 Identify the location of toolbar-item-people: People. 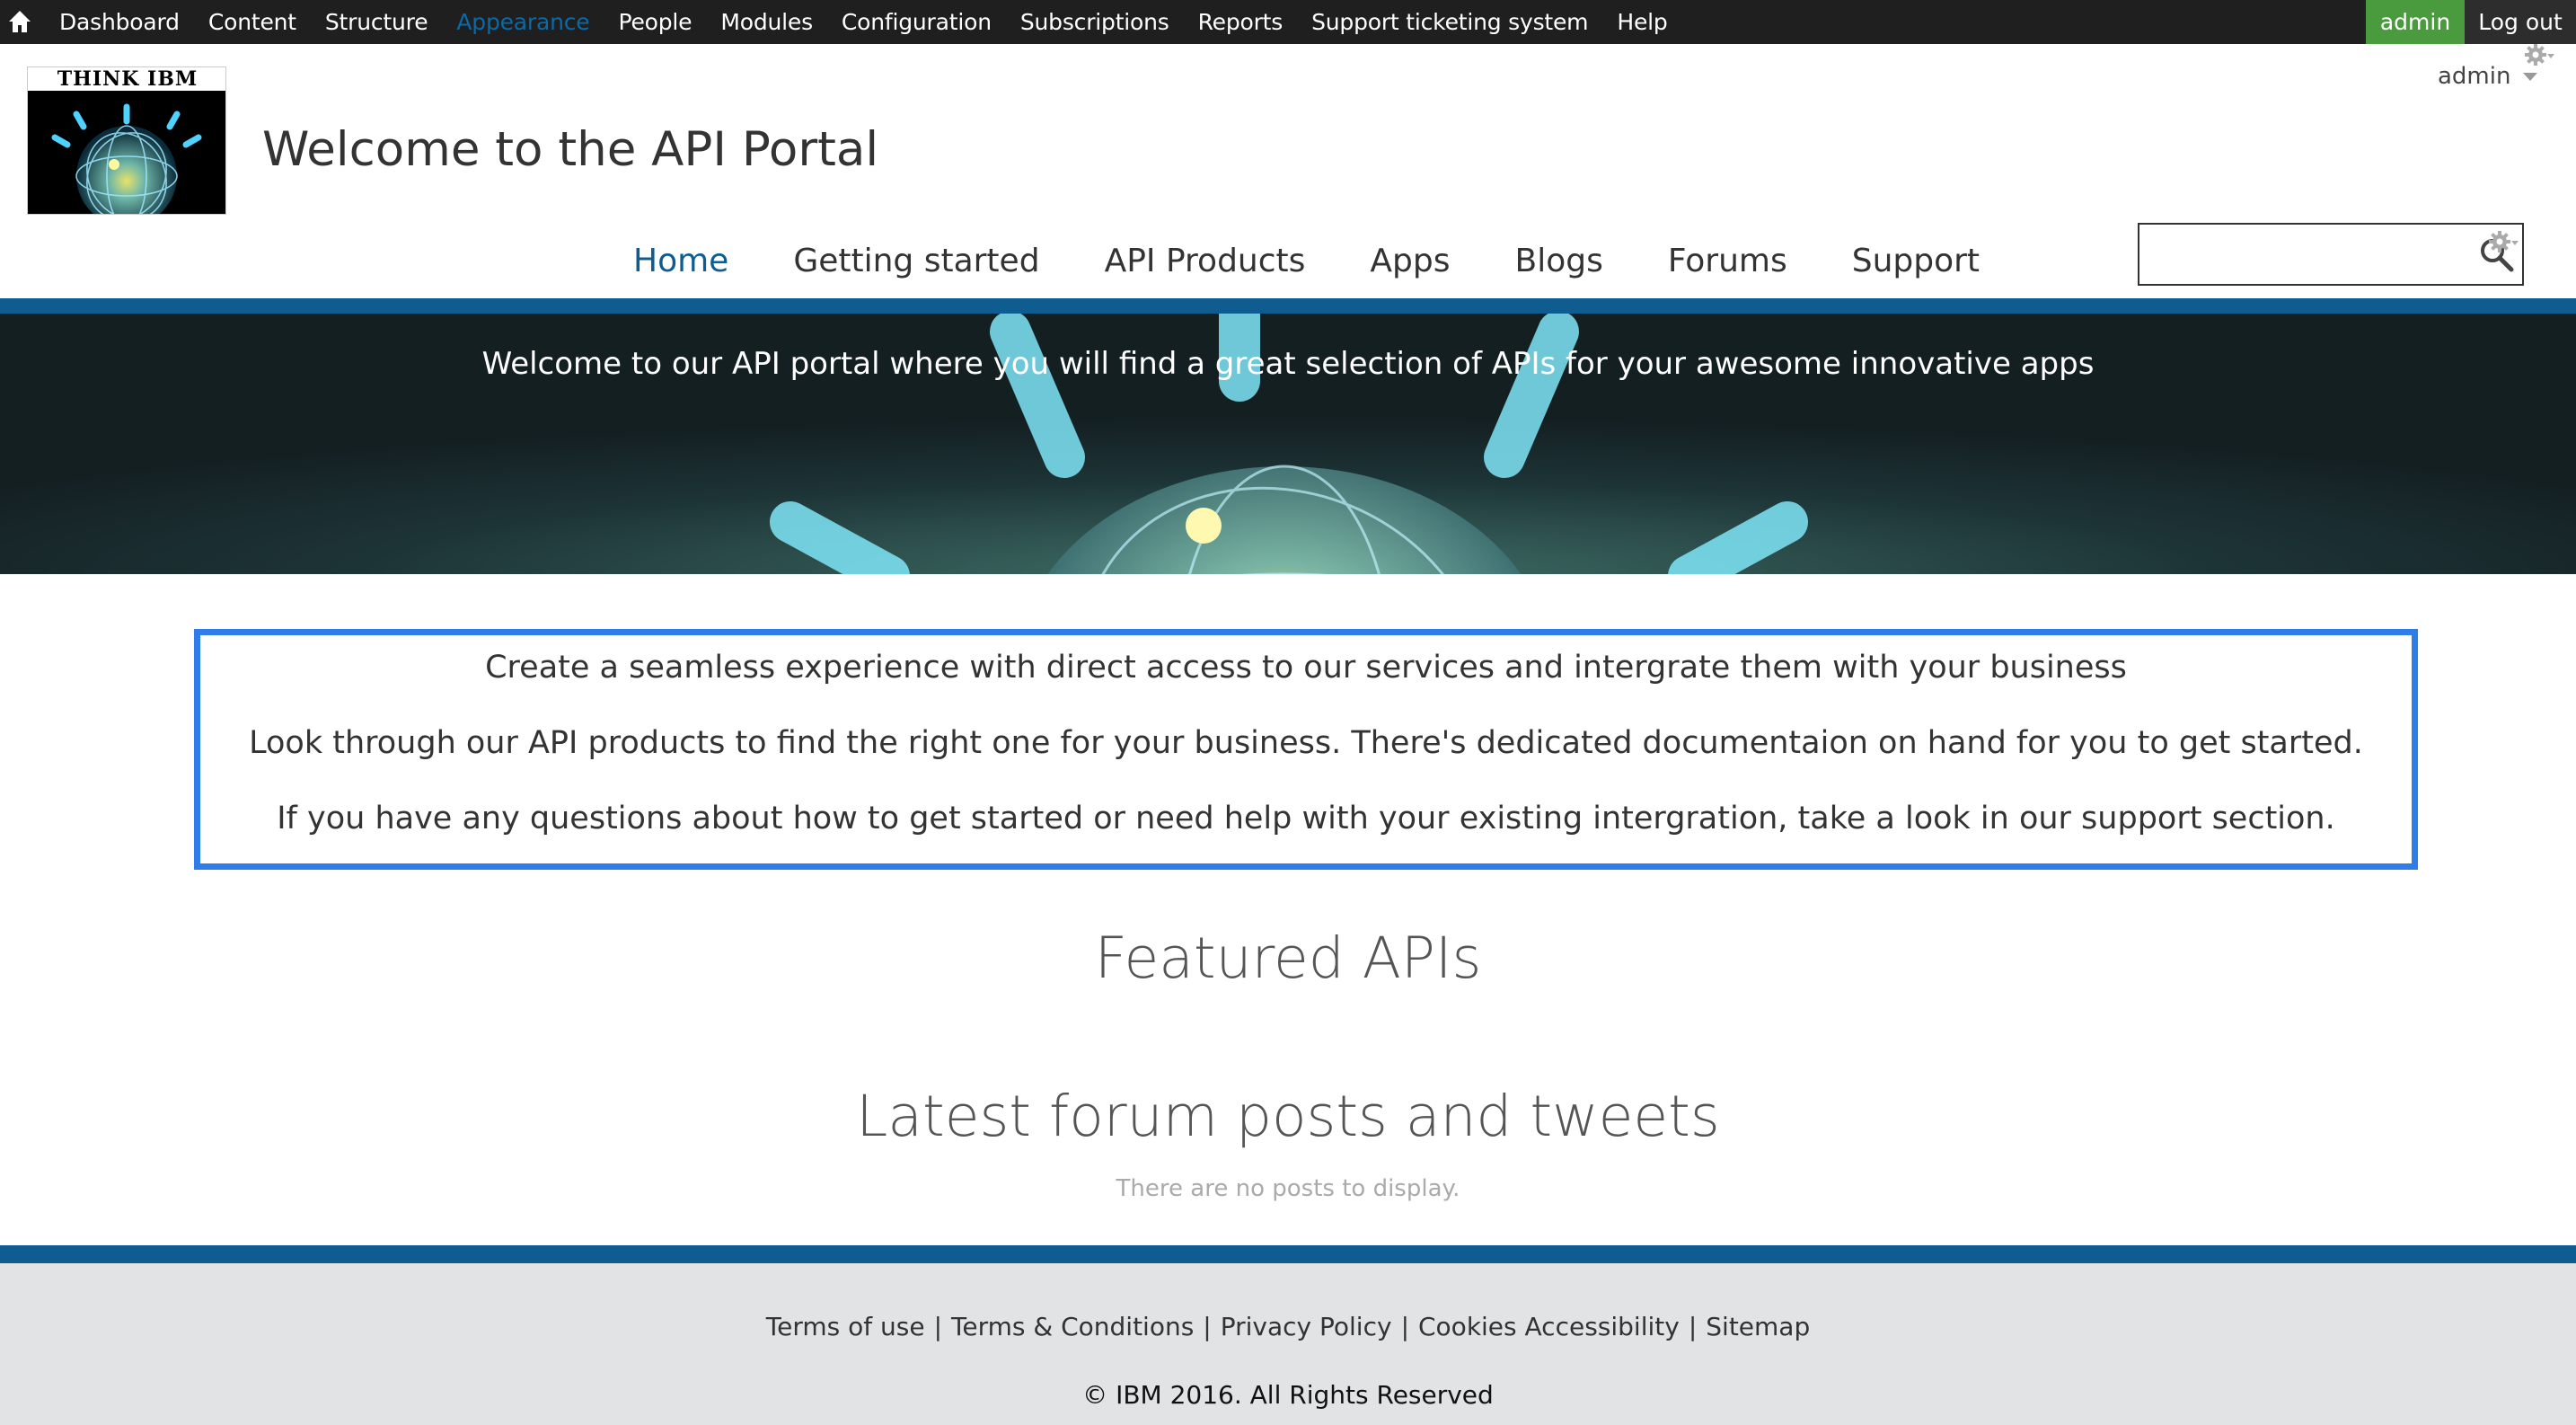
(655, 22).